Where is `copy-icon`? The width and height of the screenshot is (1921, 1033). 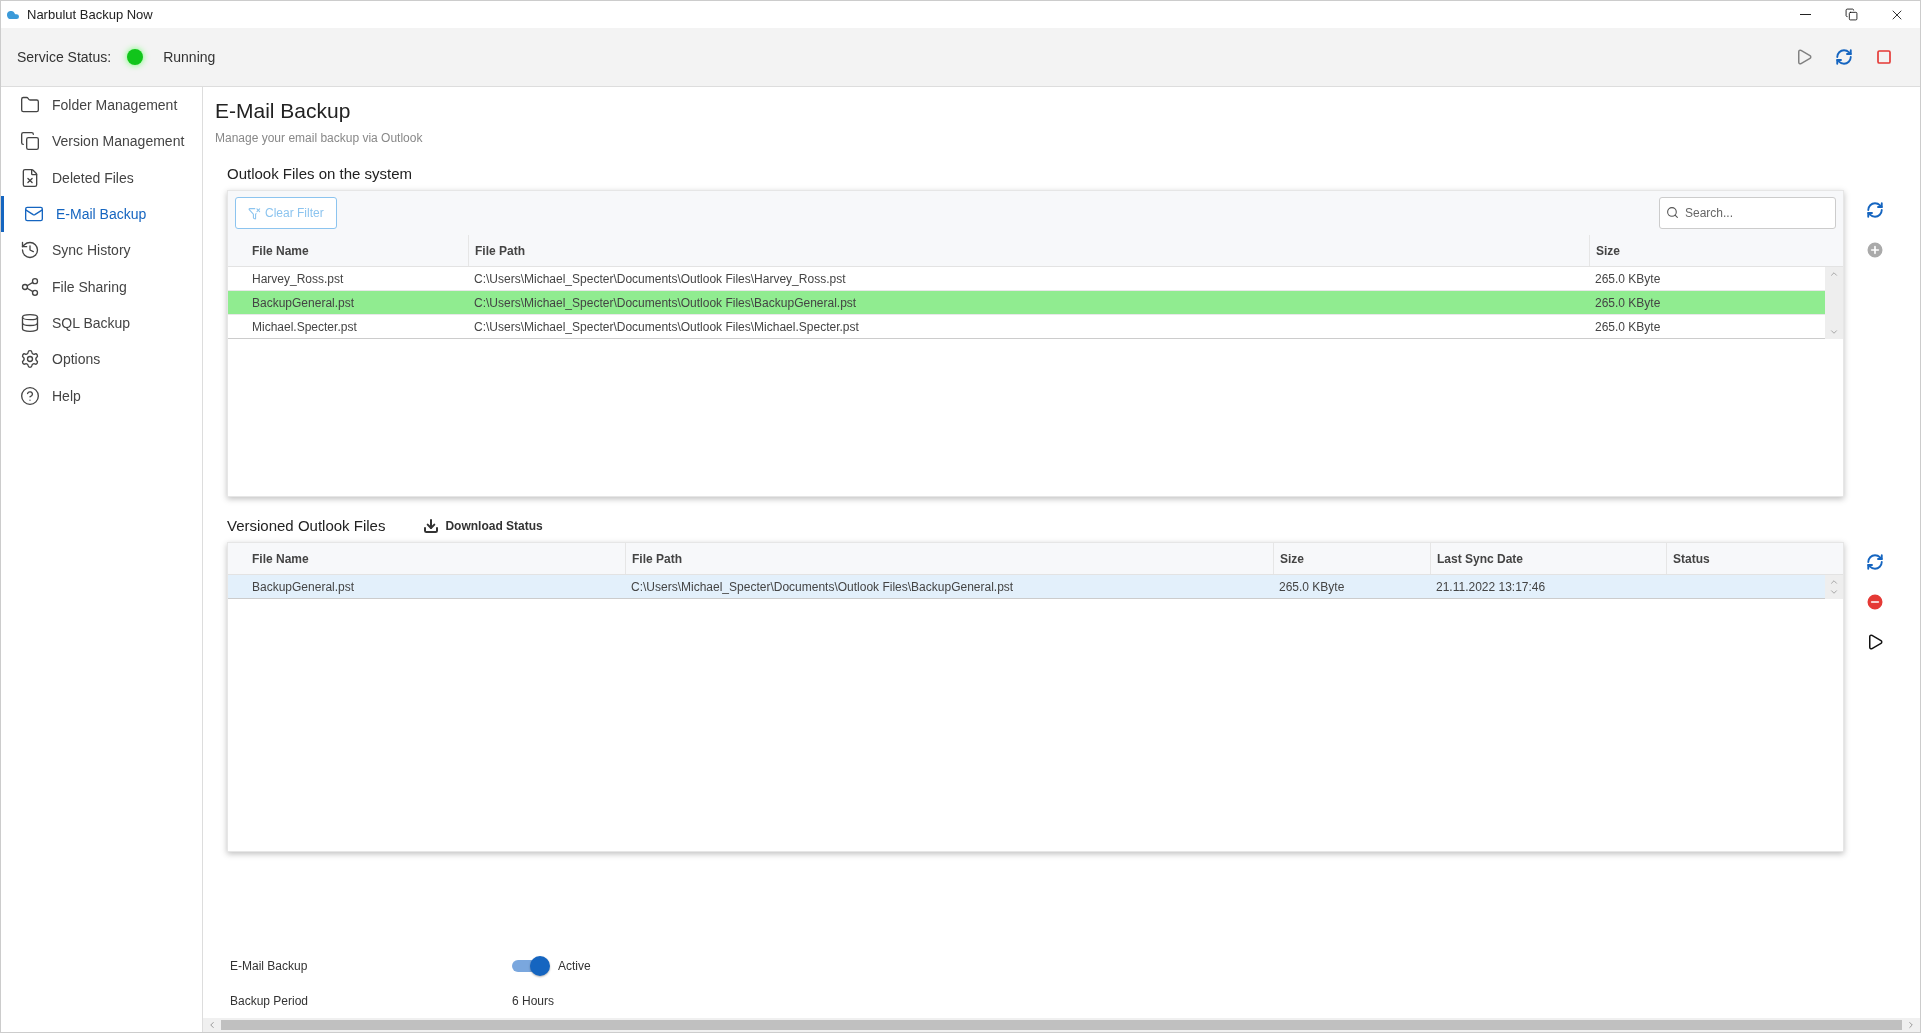
copy-icon is located at coordinates (30, 141).